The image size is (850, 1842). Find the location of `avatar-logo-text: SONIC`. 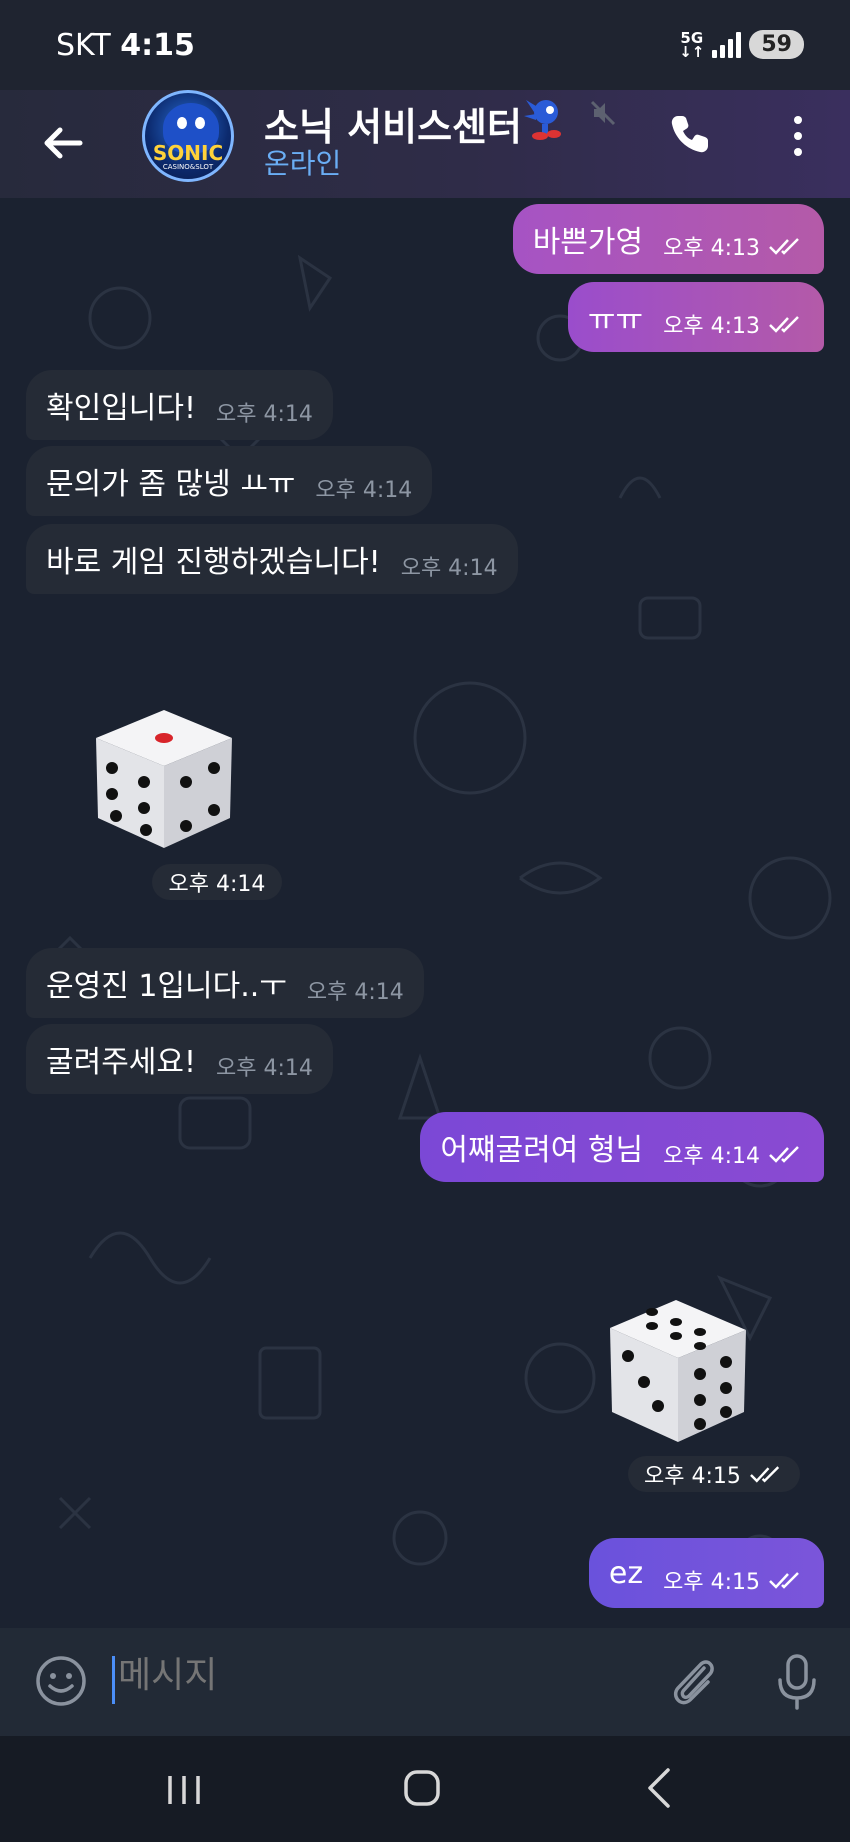

avatar-logo-text: SONIC is located at coordinates (188, 153).